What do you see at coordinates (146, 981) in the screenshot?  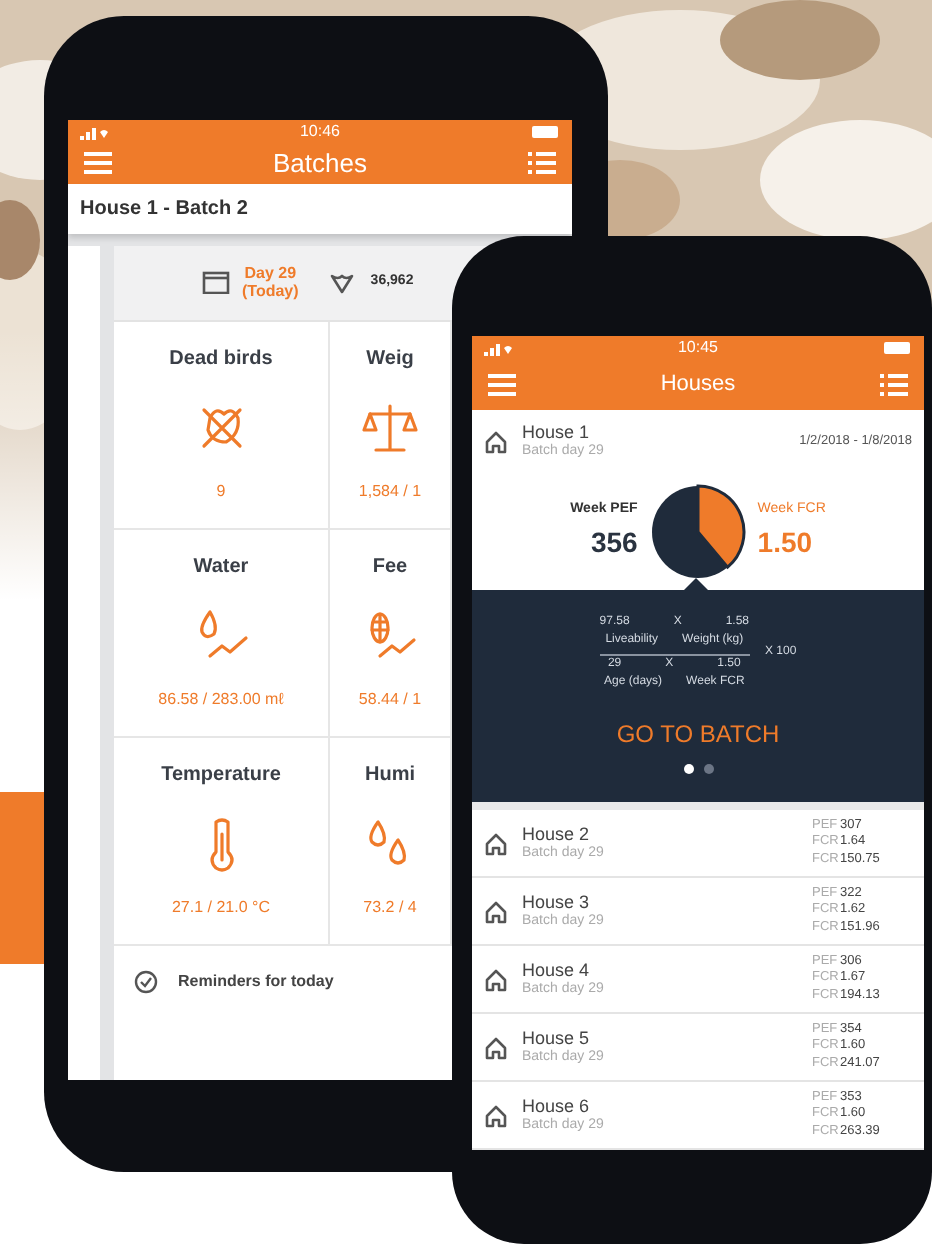 I see `check-circle-icon` at bounding box center [146, 981].